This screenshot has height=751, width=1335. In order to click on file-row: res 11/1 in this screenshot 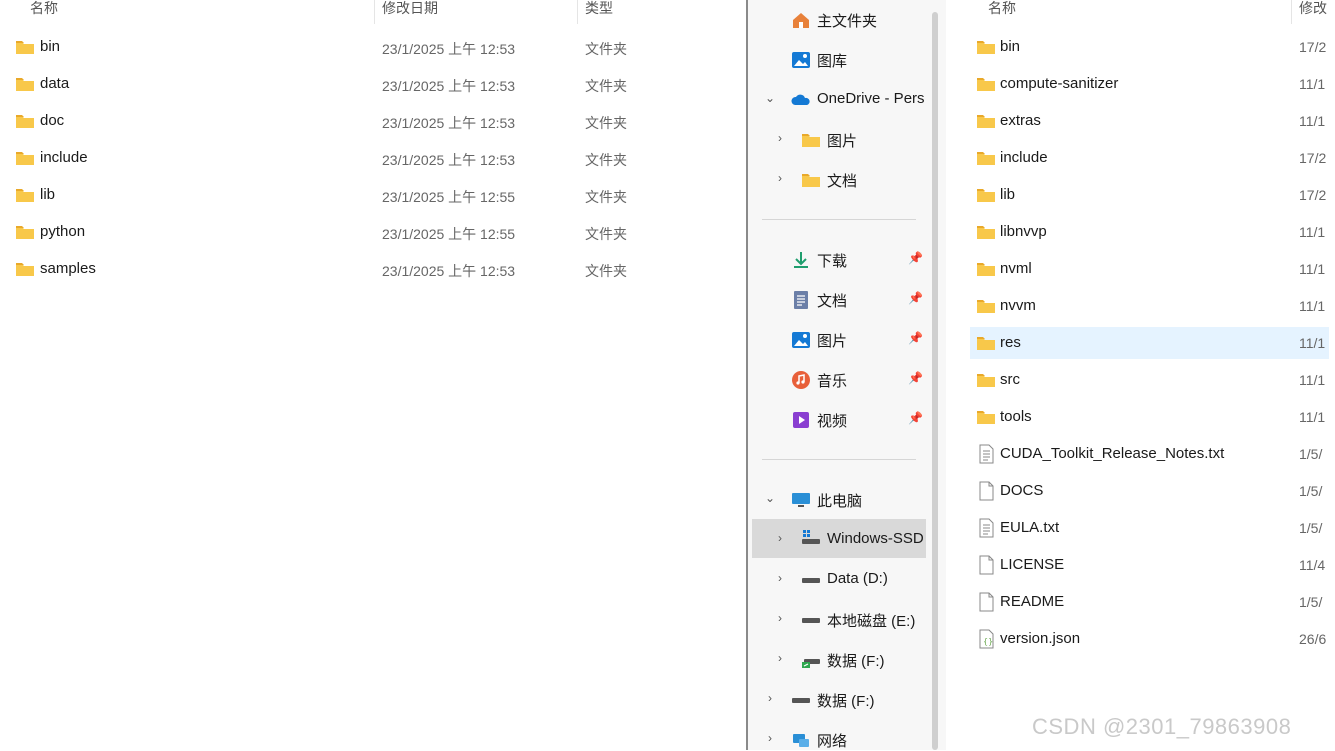, I will do `click(1149, 343)`.